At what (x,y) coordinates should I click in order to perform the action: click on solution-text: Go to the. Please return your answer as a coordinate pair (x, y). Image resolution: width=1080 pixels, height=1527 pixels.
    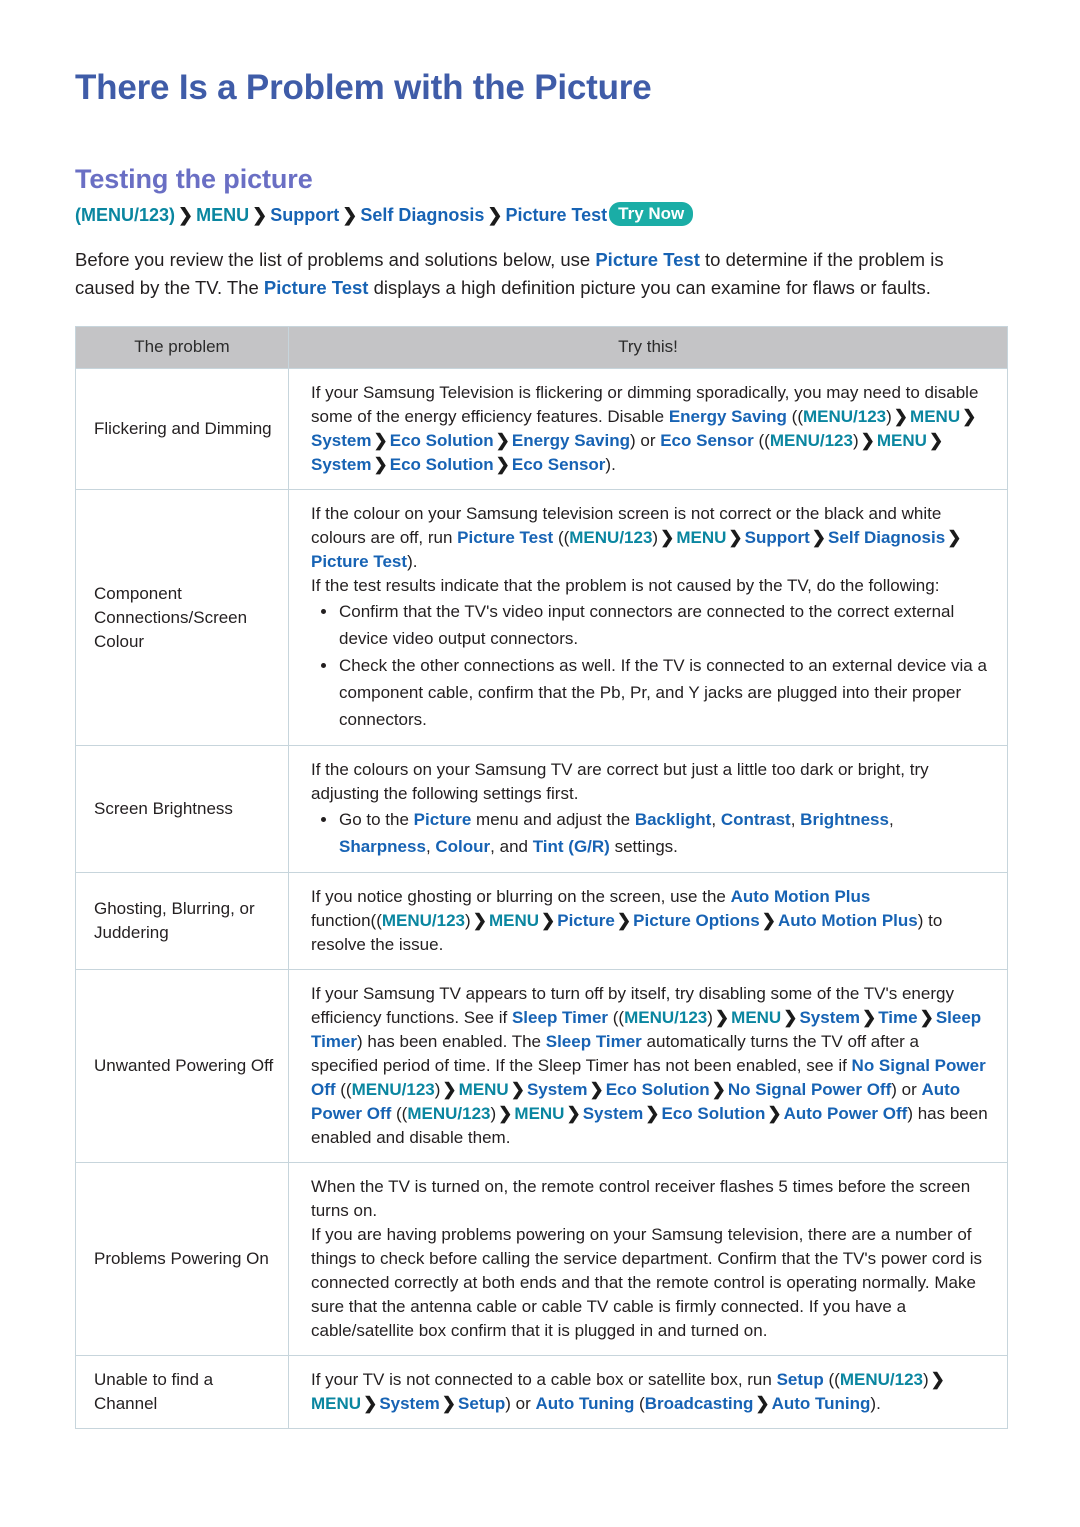
    Looking at the image, I should click on (376, 819).